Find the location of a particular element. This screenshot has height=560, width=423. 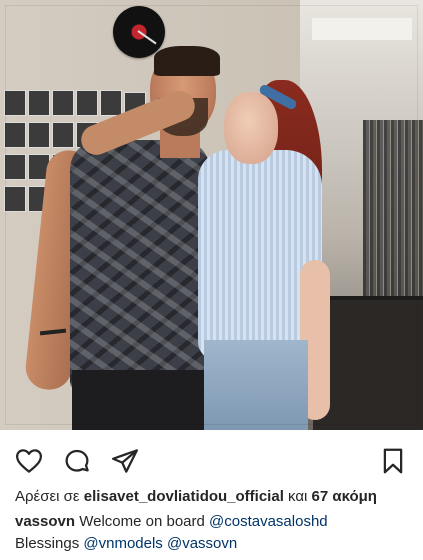

paper-plane-icon is located at coordinates (125, 461).